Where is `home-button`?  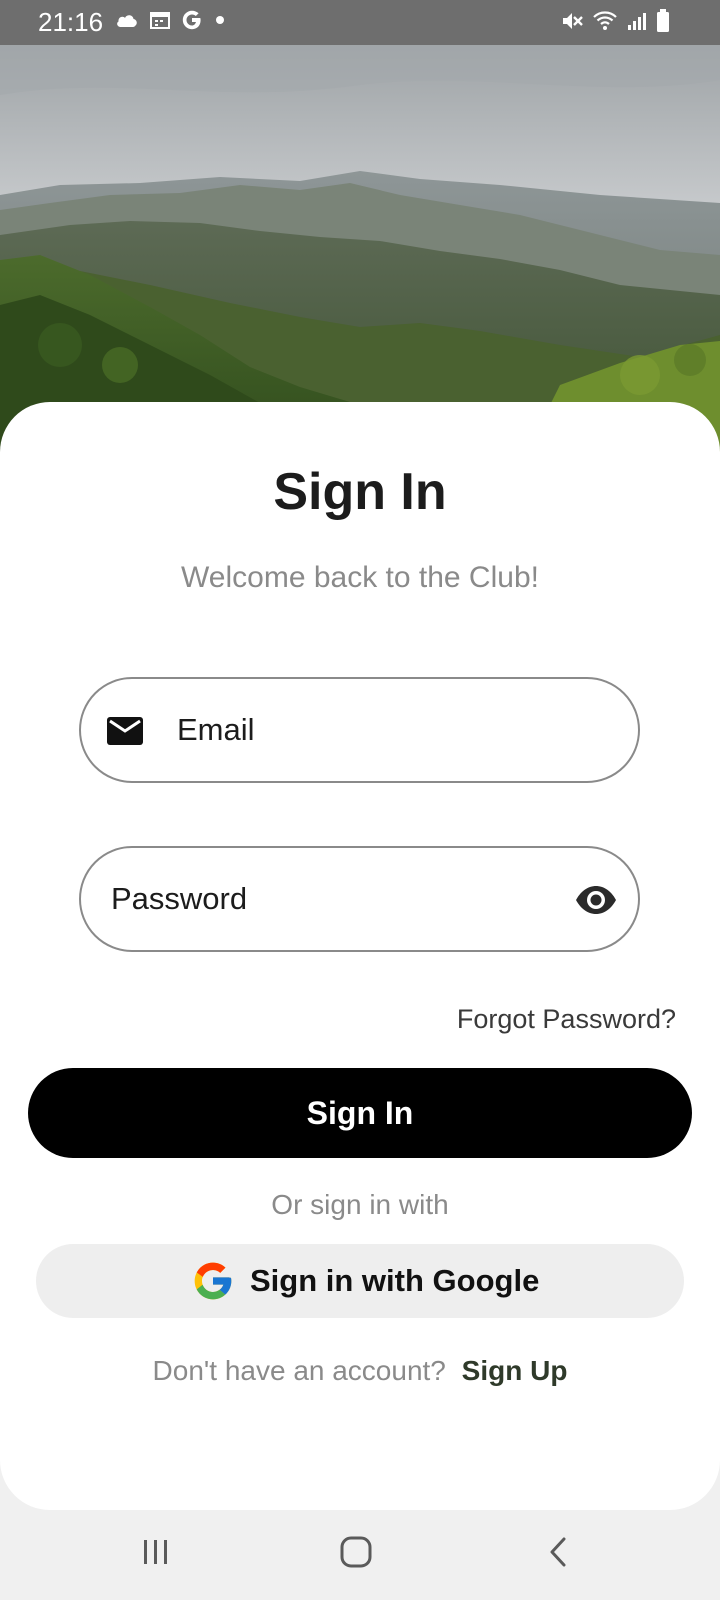 home-button is located at coordinates (356, 1554).